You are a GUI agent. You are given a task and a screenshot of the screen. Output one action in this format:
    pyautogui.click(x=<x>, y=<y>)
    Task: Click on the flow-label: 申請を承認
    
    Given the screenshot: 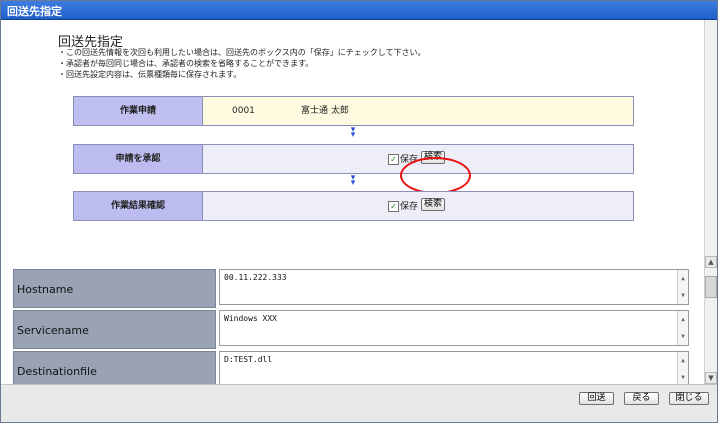 What is the action you would take?
    pyautogui.click(x=138, y=159)
    